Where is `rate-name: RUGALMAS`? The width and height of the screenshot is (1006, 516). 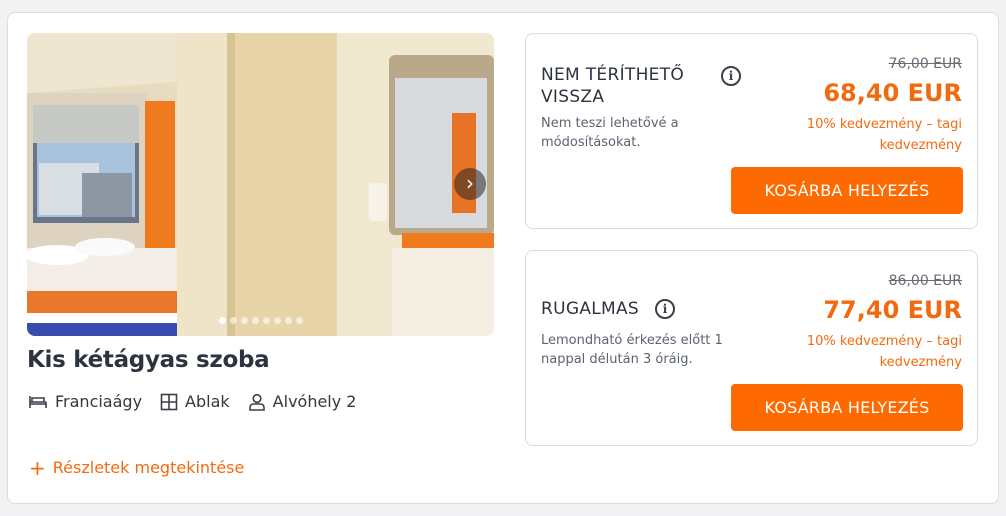
rate-name: RUGALMAS is located at coordinates (590, 309).